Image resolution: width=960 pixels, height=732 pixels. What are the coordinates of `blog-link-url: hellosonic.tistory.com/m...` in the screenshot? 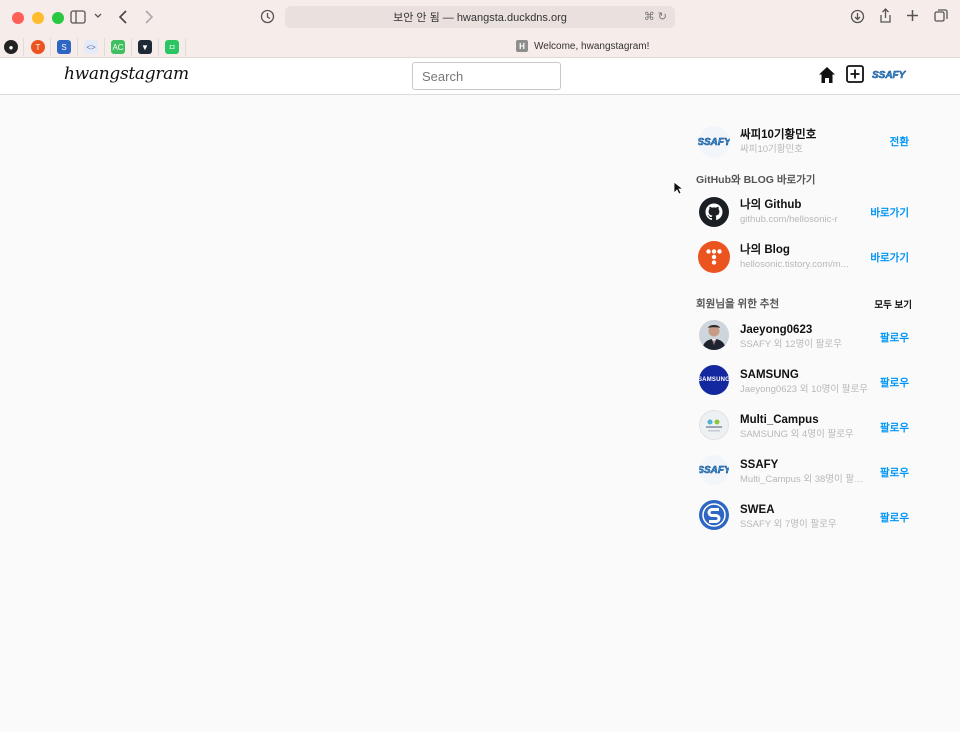 It's located at (794, 264).